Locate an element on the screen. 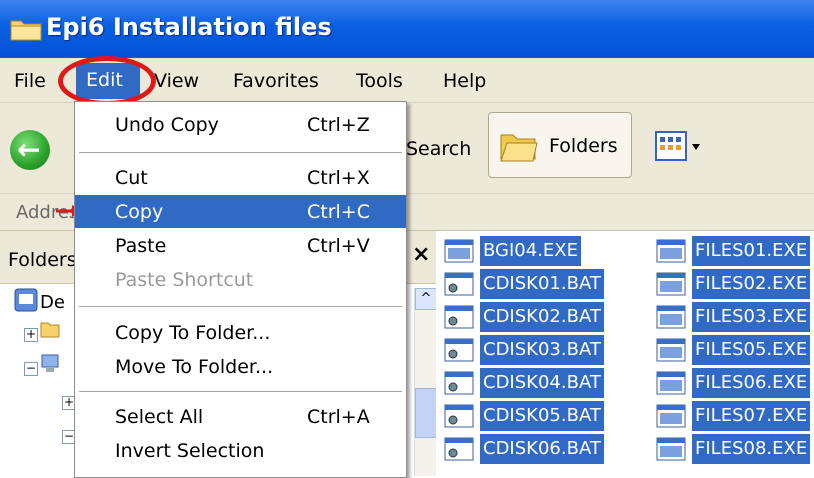  file-name: CDISK02.BAT is located at coordinates (542, 317).